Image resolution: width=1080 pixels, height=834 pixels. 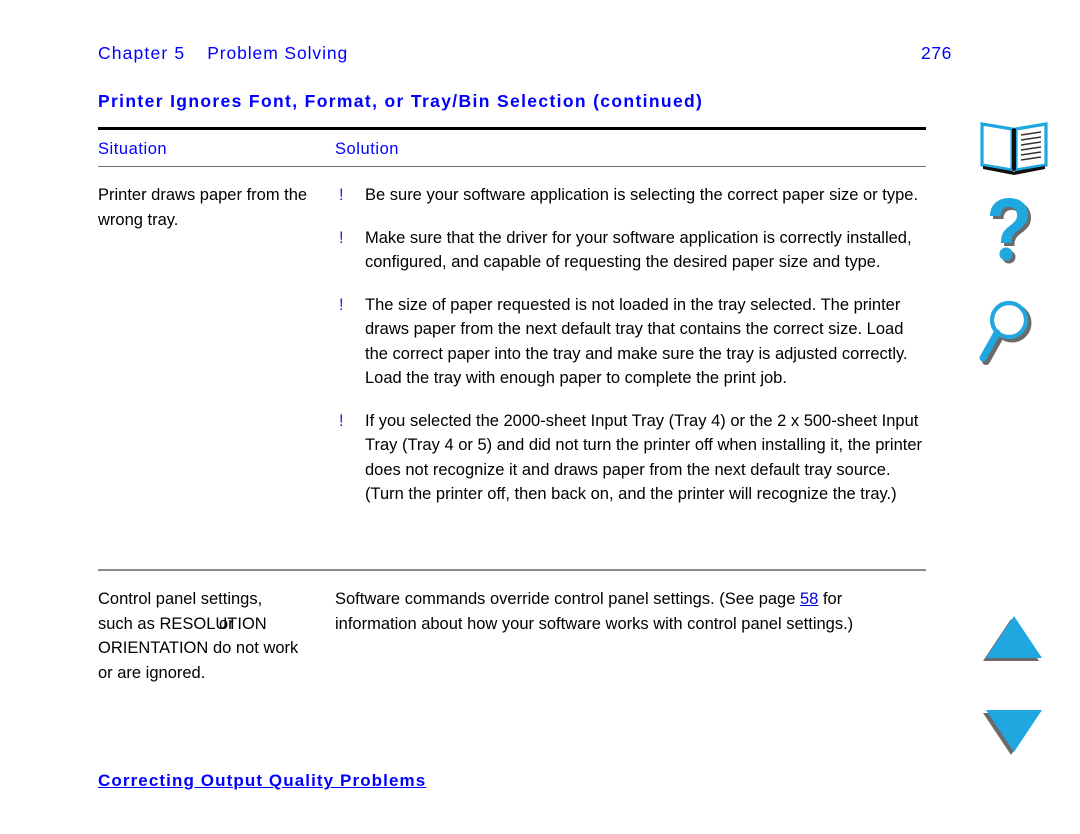 What do you see at coordinates (1014, 333) in the screenshot?
I see `magnifying-glass-icon` at bounding box center [1014, 333].